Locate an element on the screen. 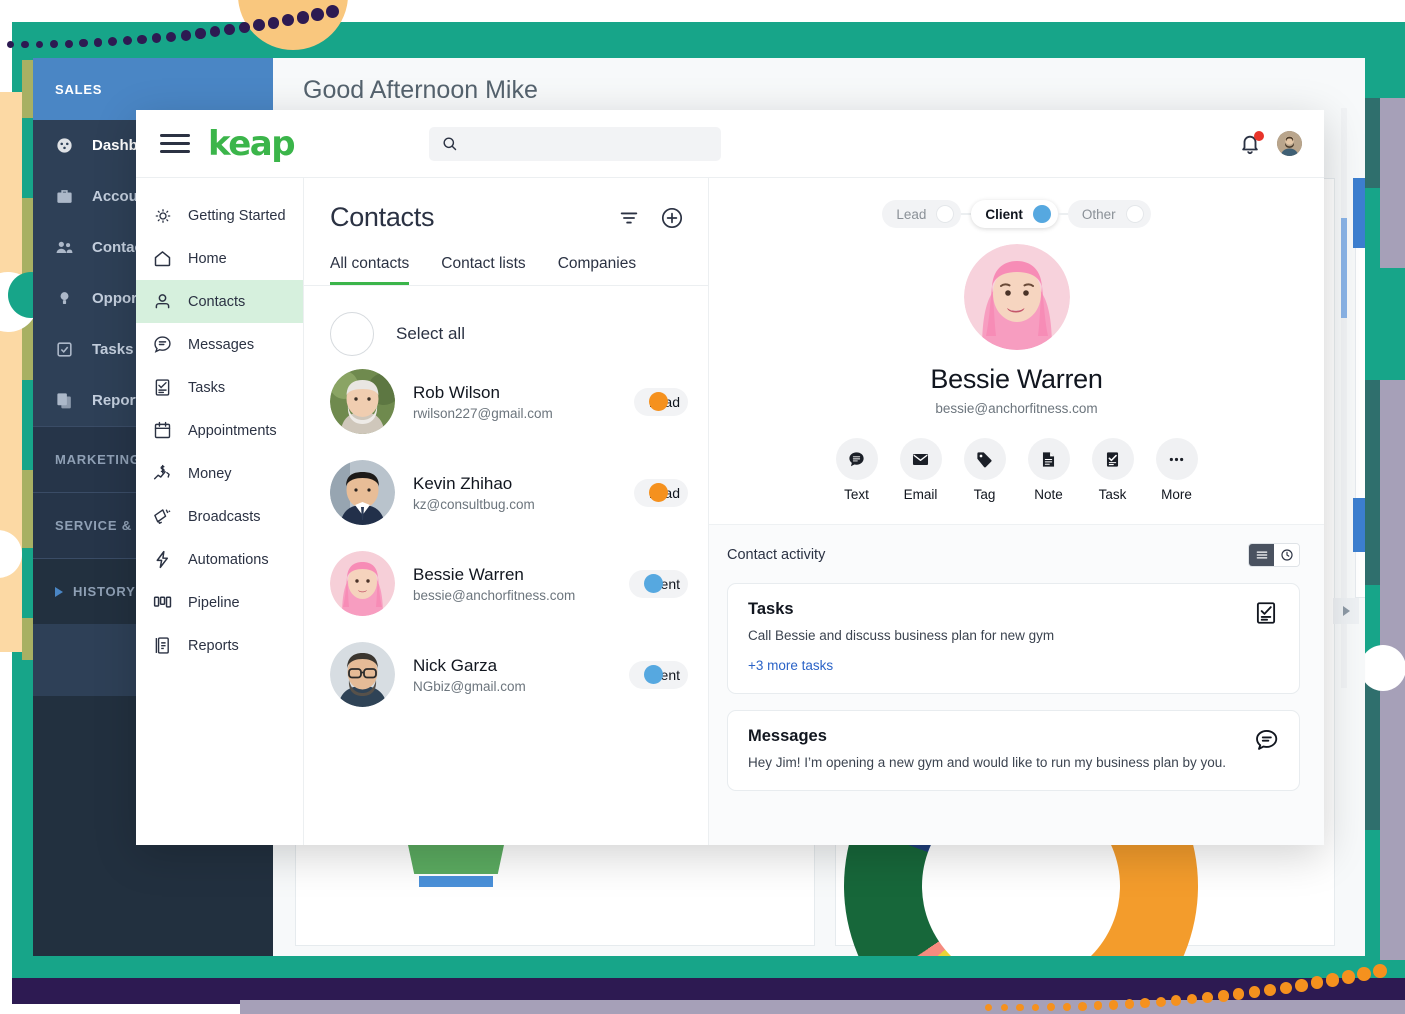  sidebar-item-automations: Automations is located at coordinates (219, 559).